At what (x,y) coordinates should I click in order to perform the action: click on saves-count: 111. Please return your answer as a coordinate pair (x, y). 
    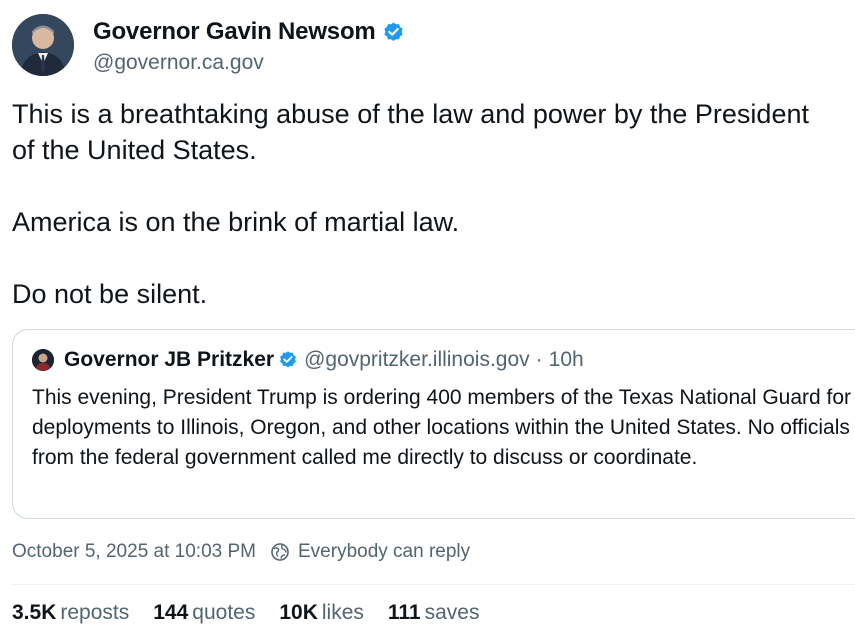
    Looking at the image, I should click on (404, 612).